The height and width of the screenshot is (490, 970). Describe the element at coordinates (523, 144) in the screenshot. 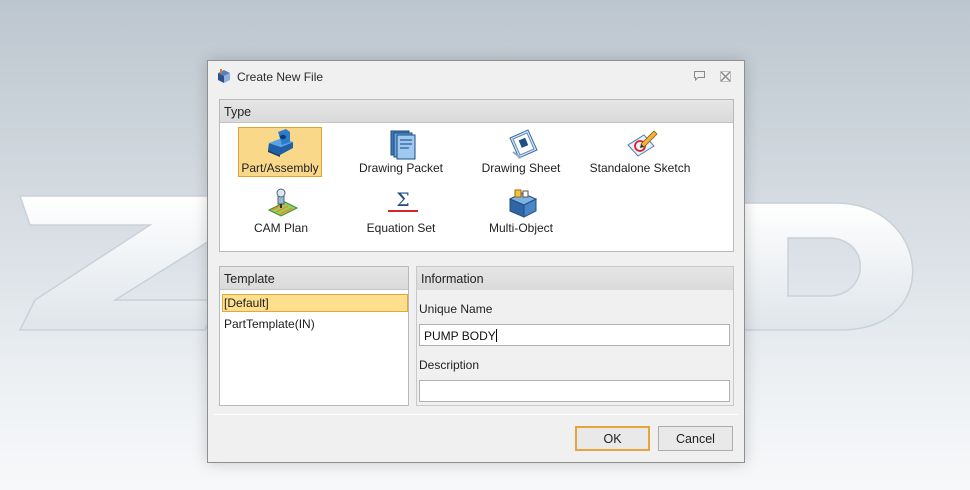

I see `drawing-sheet-icon` at that location.